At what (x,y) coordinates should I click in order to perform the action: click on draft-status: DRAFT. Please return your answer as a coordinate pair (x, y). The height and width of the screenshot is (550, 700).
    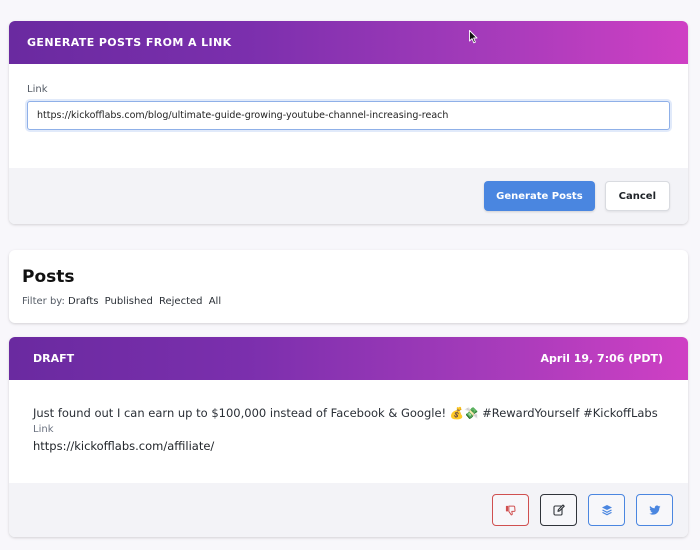
    Looking at the image, I should click on (54, 358).